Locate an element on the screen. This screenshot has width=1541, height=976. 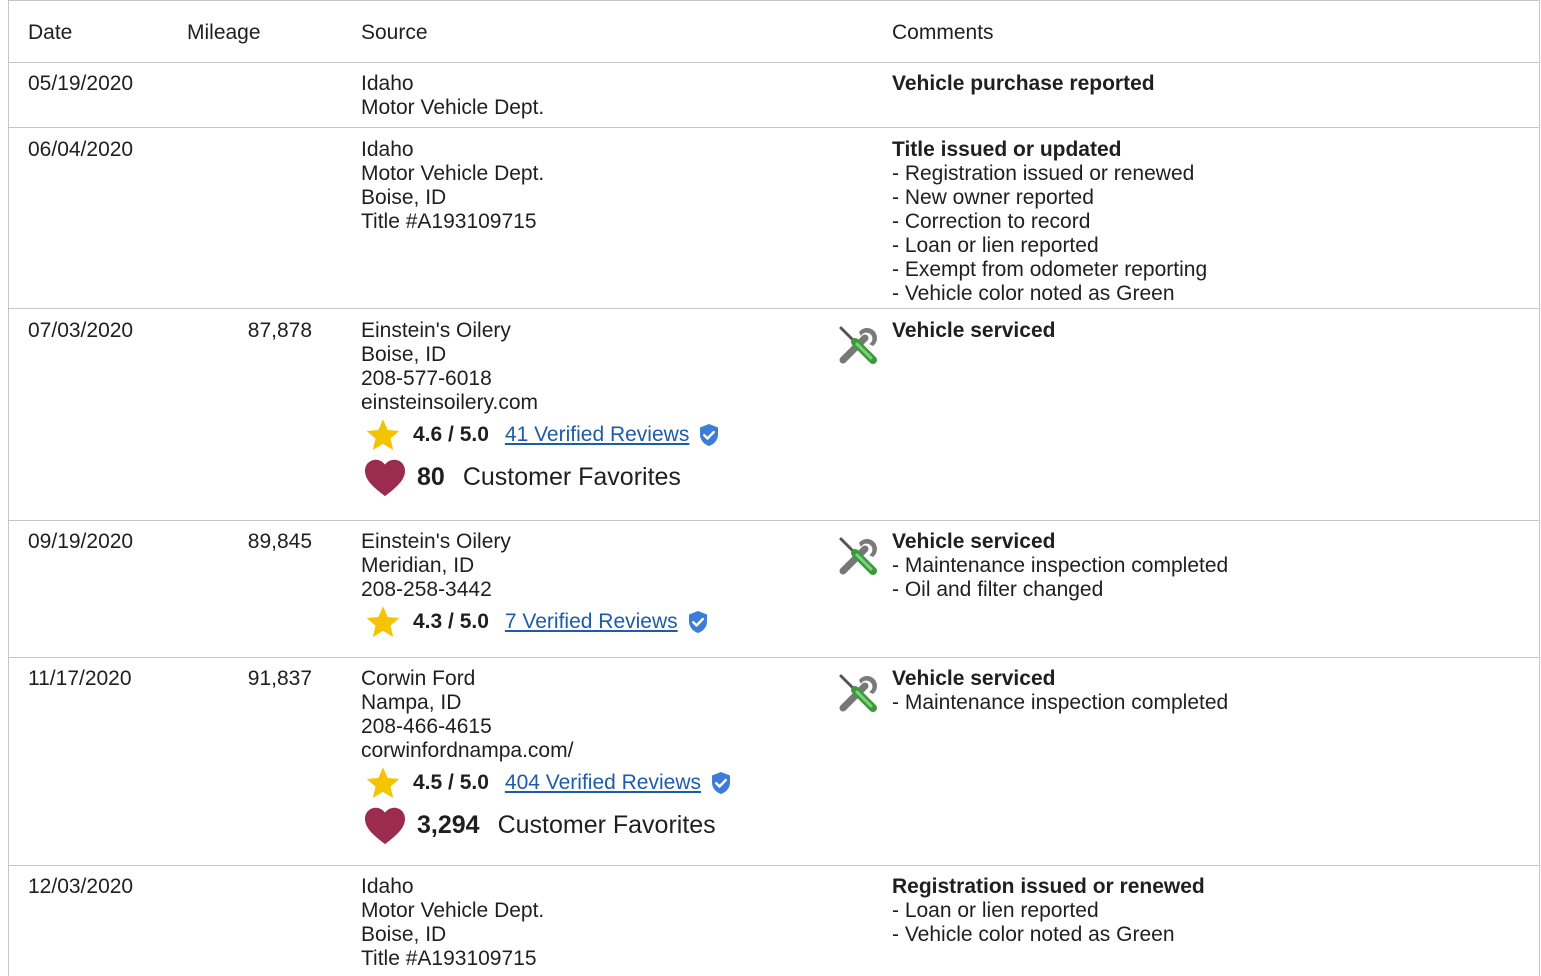
row-date: 07/03/2020 is located at coordinates (81, 330).